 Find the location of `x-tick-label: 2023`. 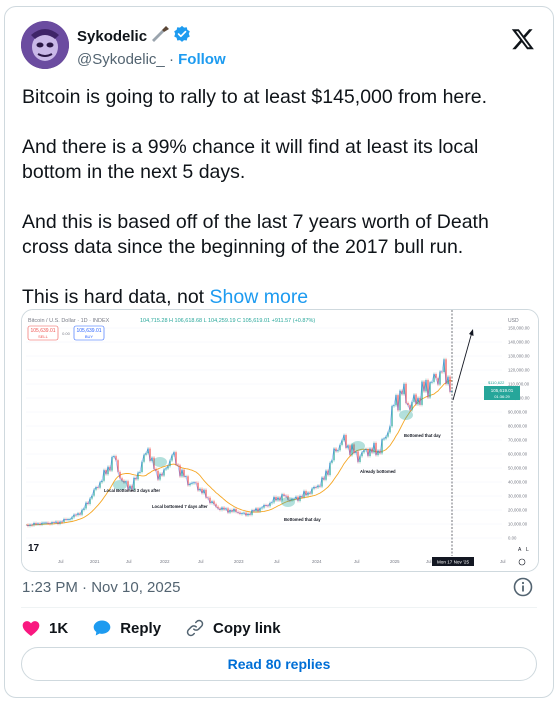

x-tick-label: 2023 is located at coordinates (239, 561).